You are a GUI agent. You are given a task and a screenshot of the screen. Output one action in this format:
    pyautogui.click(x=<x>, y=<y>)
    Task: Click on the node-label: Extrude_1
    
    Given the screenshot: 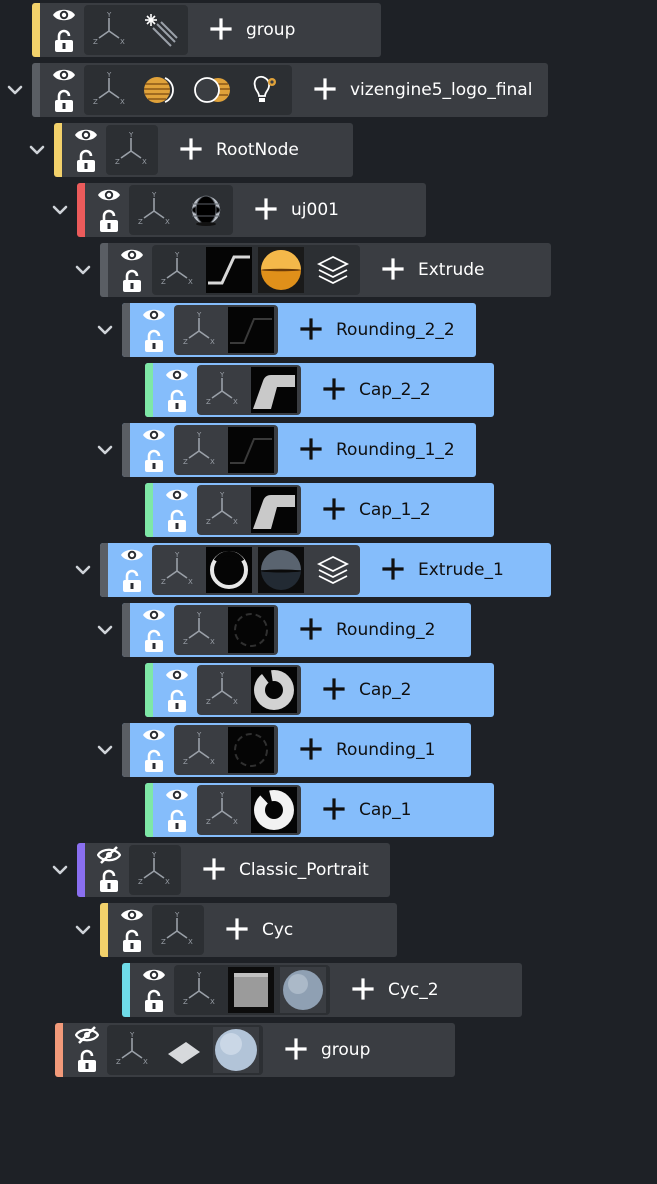 What is the action you would take?
    pyautogui.click(x=461, y=570)
    